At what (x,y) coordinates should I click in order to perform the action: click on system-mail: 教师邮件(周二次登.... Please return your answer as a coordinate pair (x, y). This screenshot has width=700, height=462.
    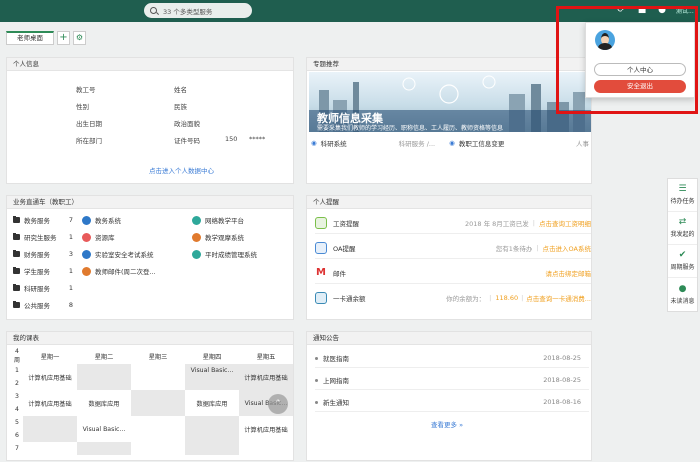
    Looking at the image, I should click on (119, 271).